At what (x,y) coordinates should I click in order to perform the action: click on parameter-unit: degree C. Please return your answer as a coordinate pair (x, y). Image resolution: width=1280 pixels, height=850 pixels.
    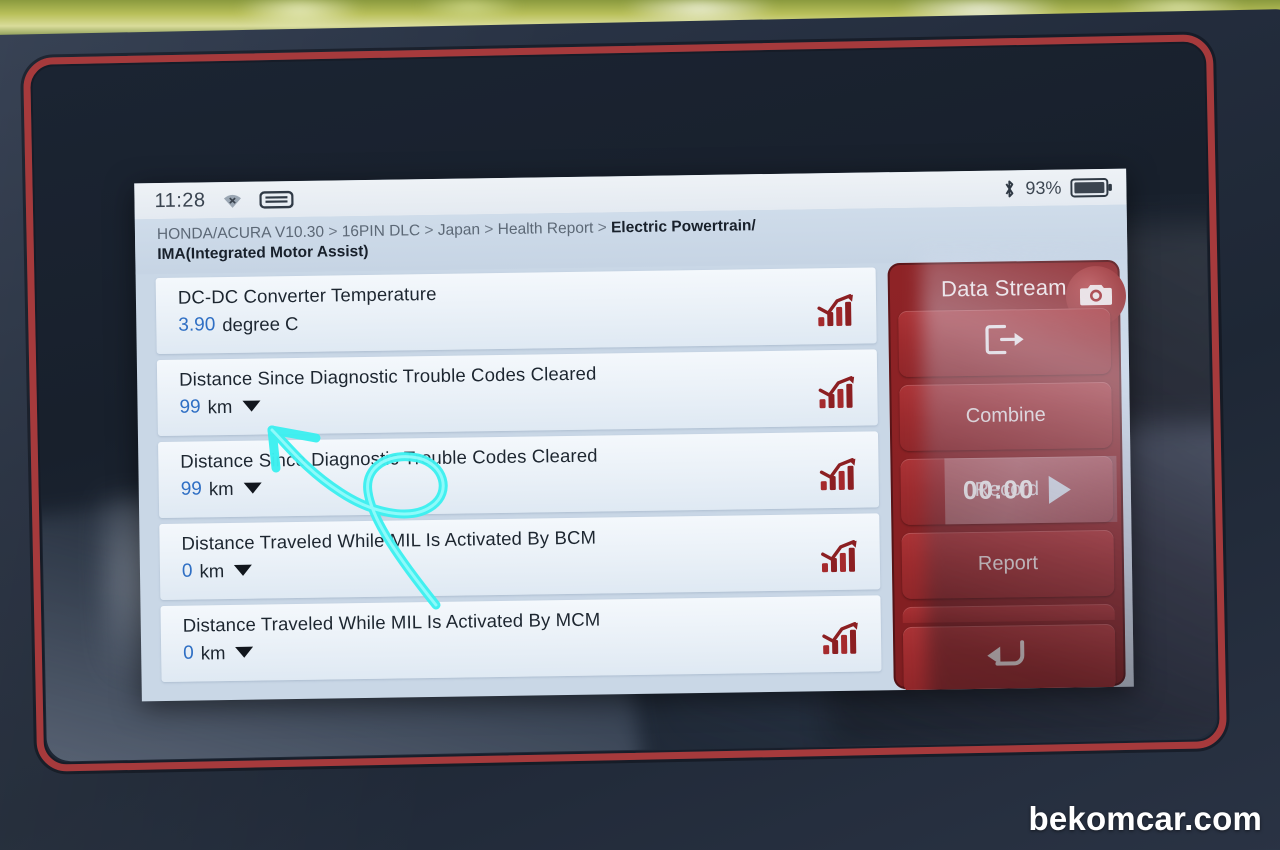
    Looking at the image, I should click on (260, 324).